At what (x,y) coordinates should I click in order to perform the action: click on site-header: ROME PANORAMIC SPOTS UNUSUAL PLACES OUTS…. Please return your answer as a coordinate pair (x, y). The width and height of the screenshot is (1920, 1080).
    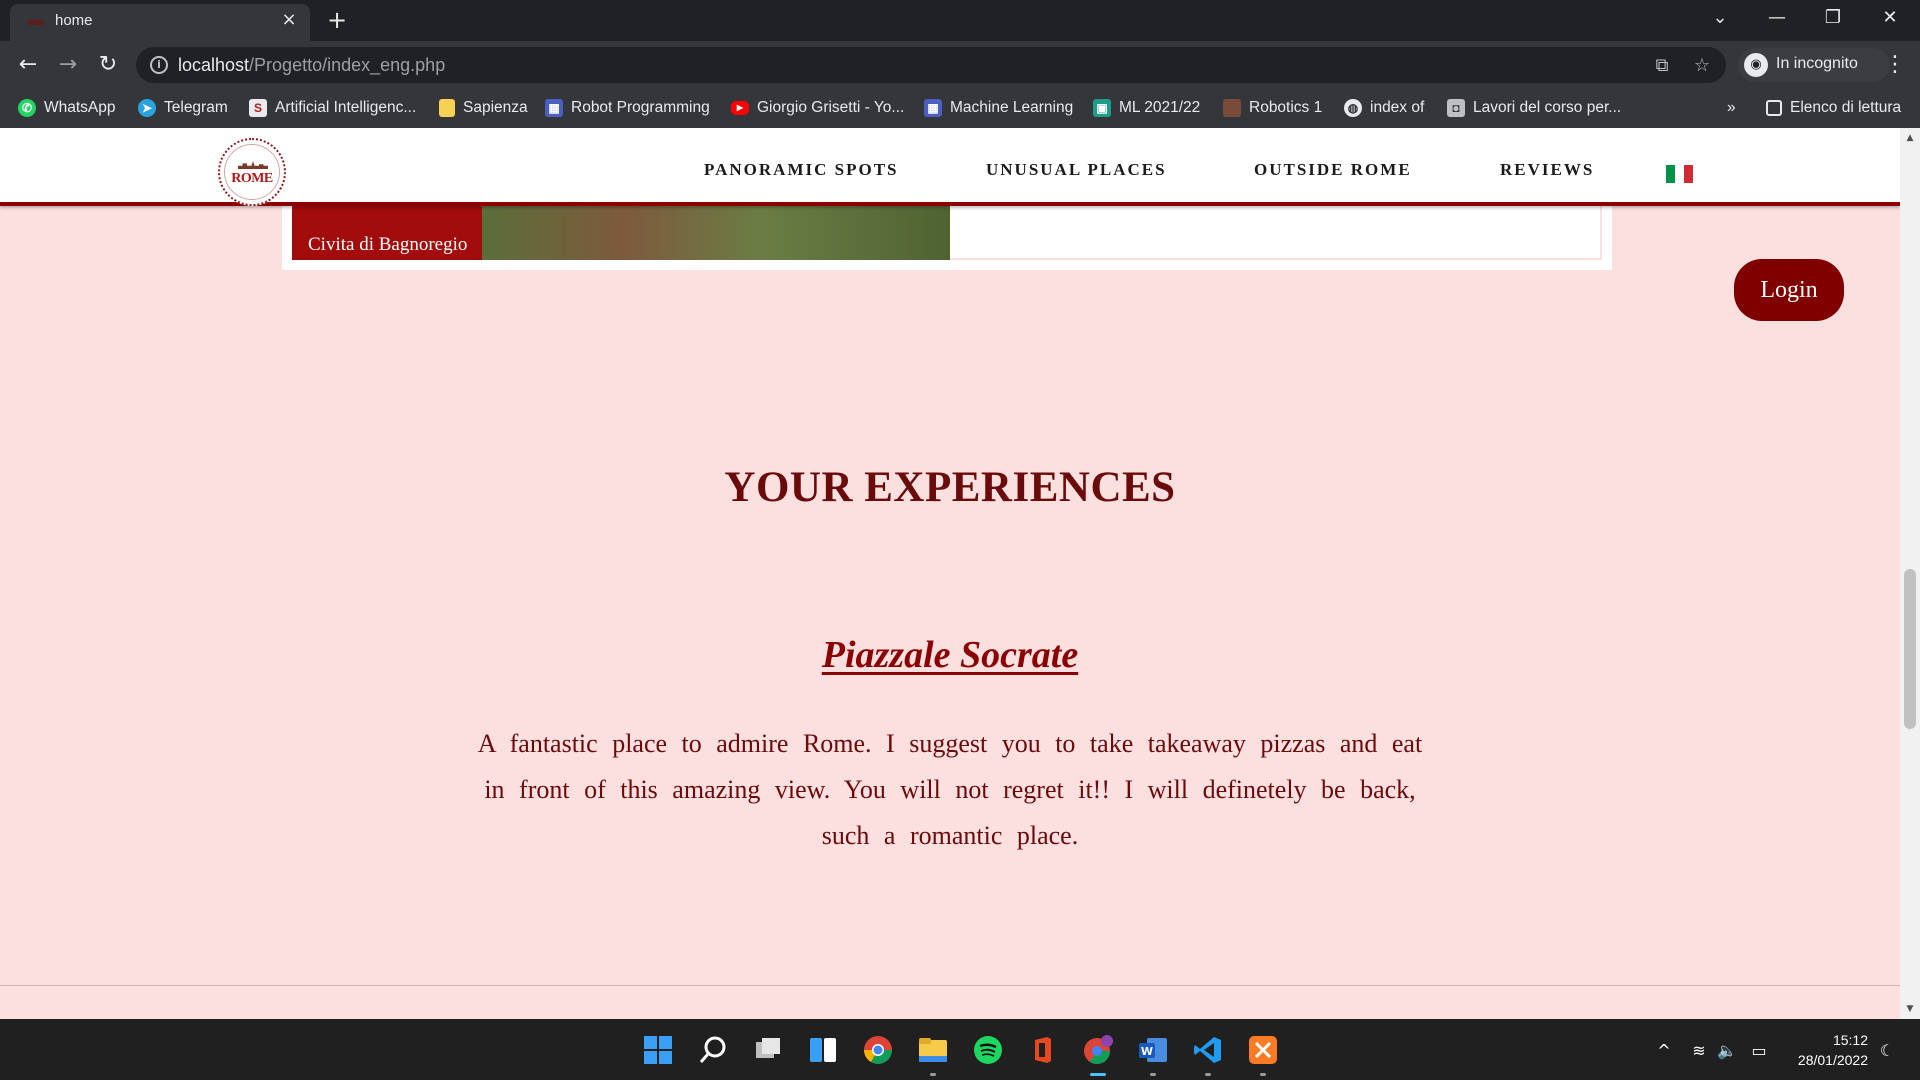
    Looking at the image, I should click on (950, 167).